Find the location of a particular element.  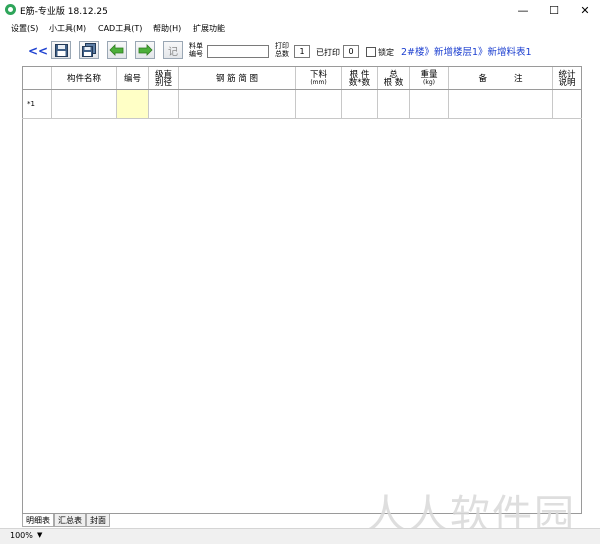

cell-stat is located at coordinates (567, 104).